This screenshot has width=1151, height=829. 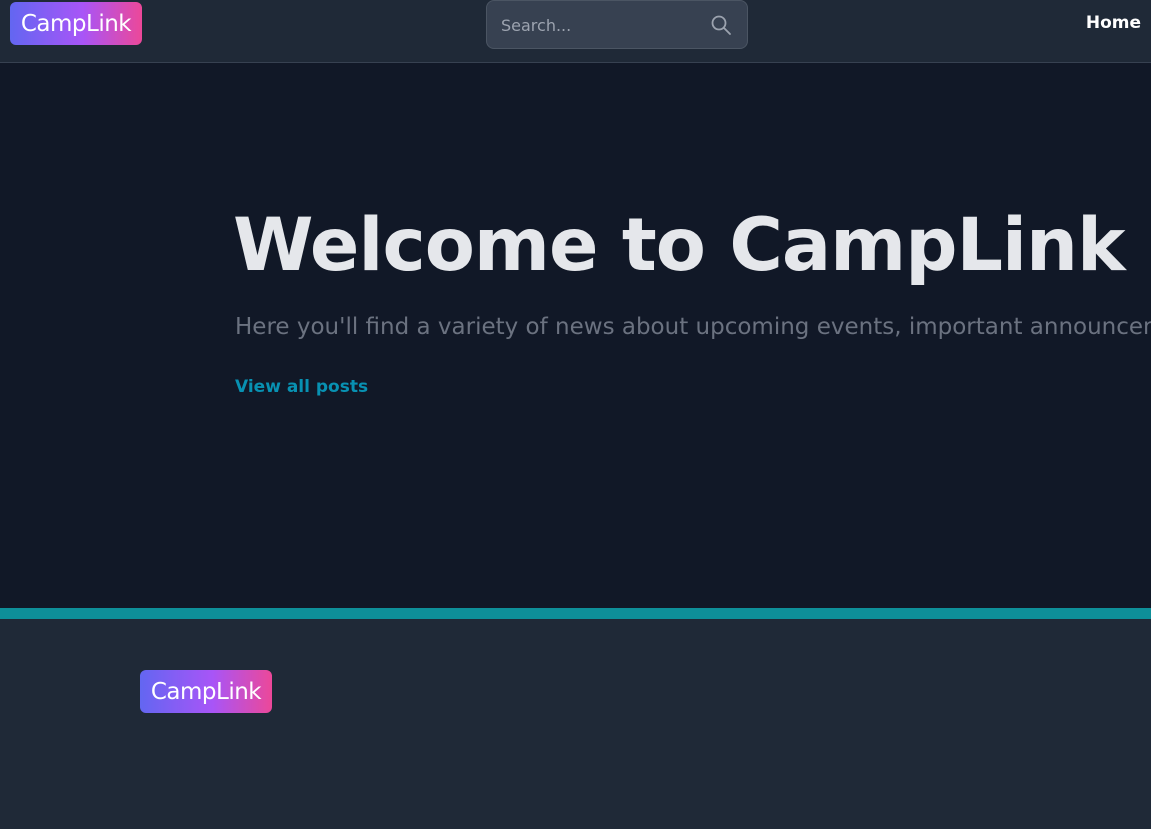 What do you see at coordinates (575, 613) in the screenshot?
I see `accent-divider` at bounding box center [575, 613].